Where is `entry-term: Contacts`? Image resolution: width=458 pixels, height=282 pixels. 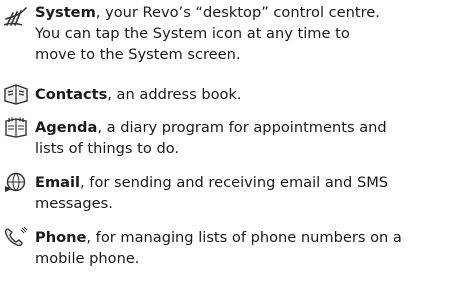
entry-term: Contacts is located at coordinates (71, 94).